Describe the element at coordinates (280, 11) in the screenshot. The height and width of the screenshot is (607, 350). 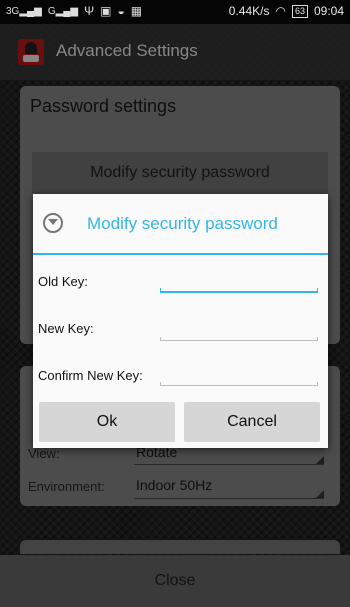
I see `wifi-icon: ◠` at that location.